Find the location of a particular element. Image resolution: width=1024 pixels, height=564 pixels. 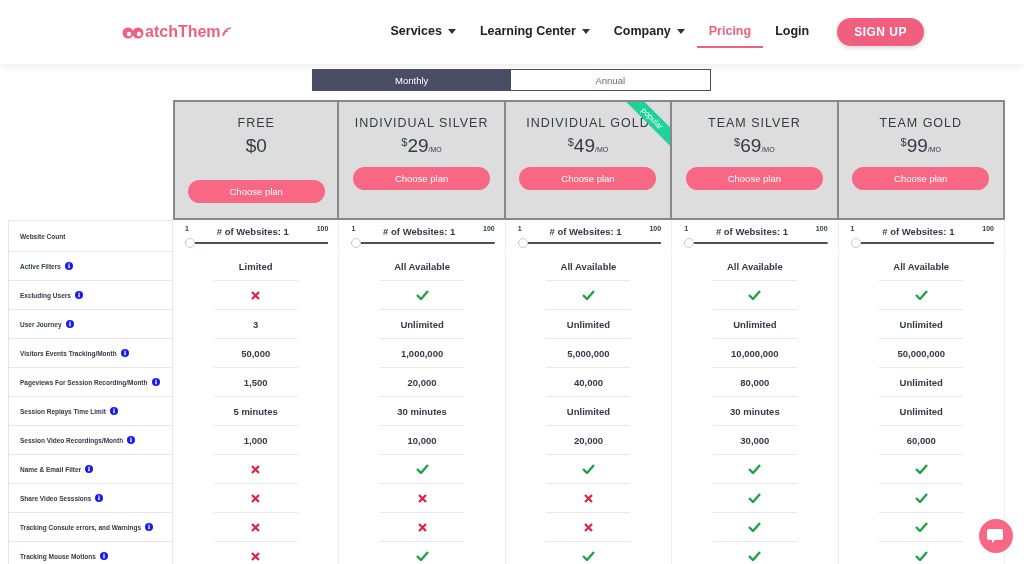

feature-value: 1,000 is located at coordinates (255, 440).